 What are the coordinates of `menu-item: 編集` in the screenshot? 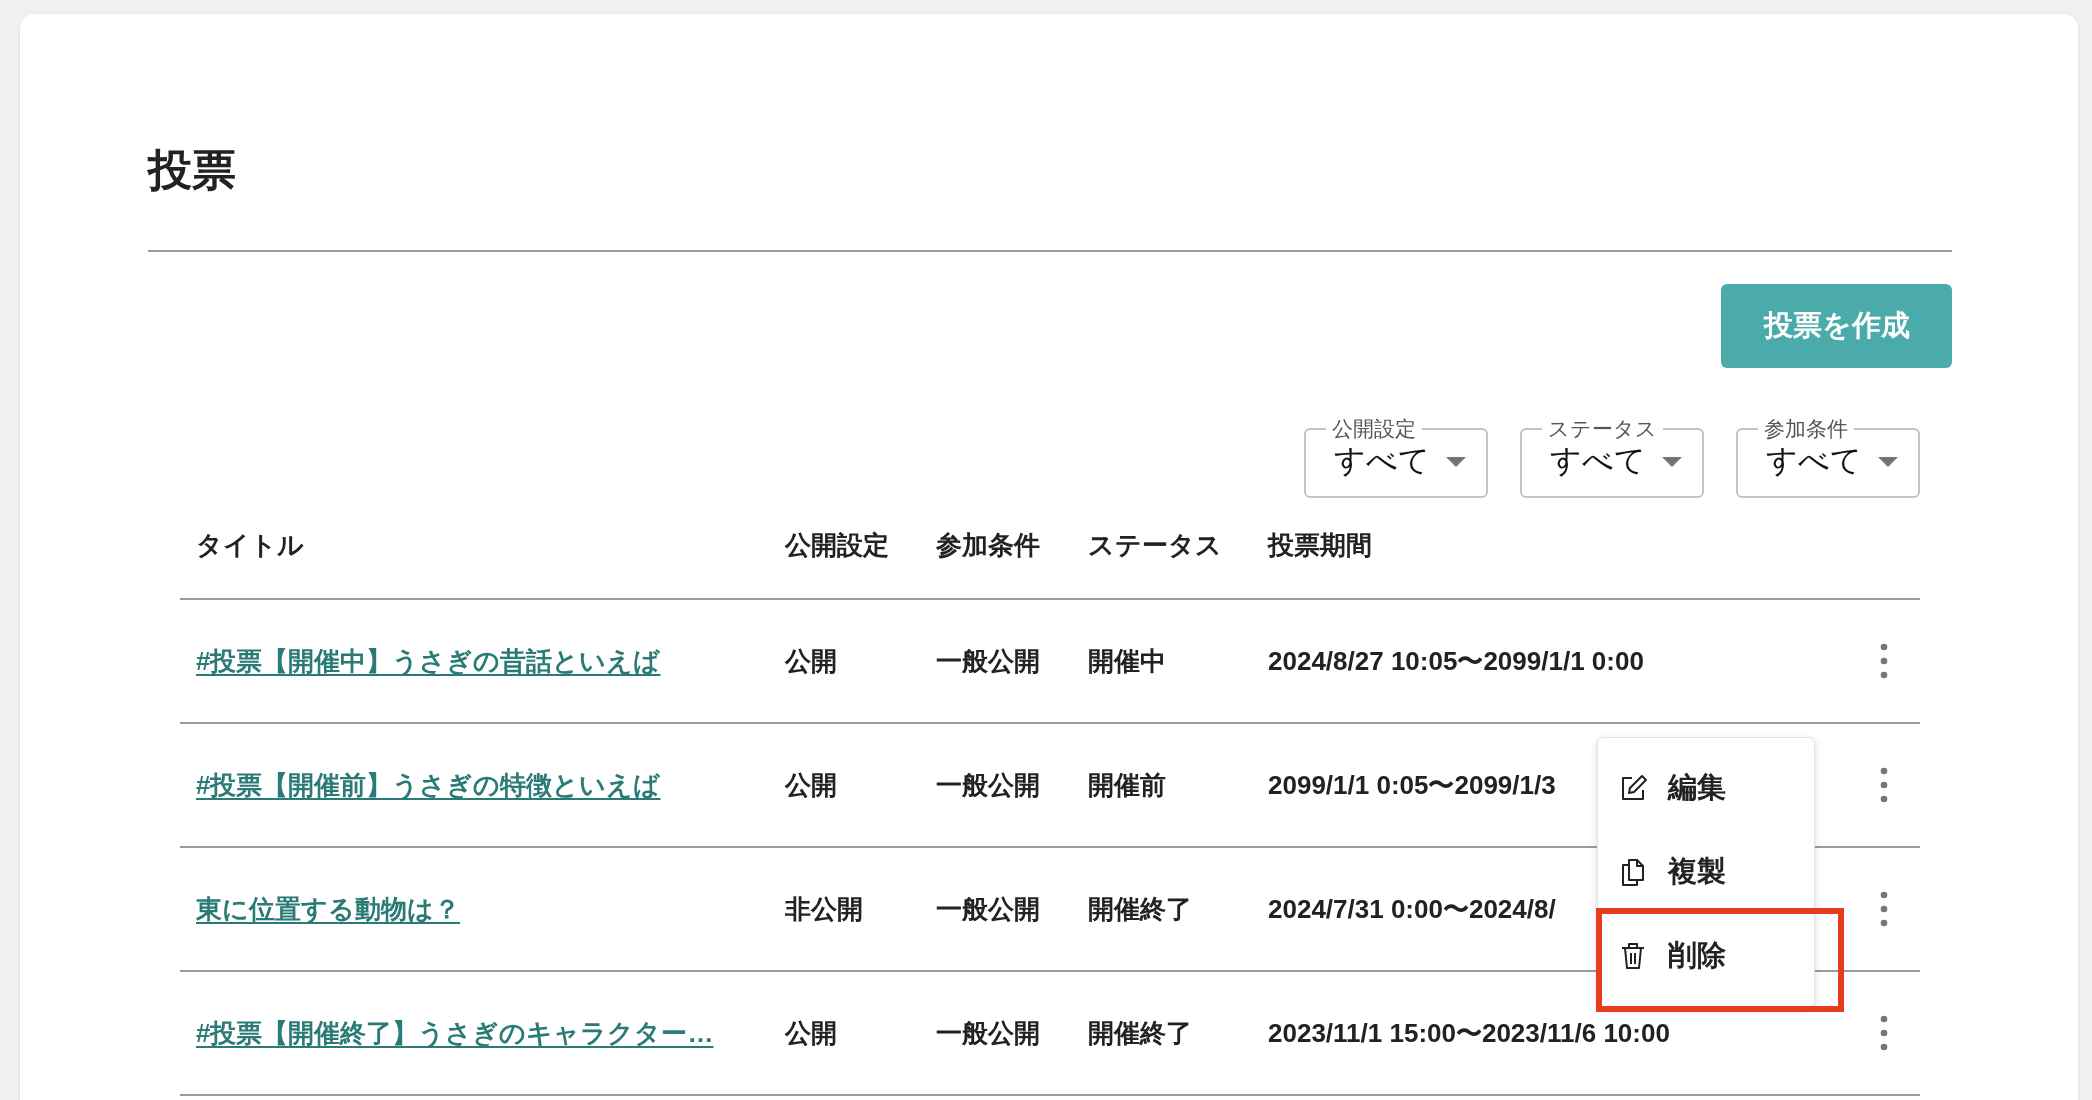 It's located at (1706, 788).